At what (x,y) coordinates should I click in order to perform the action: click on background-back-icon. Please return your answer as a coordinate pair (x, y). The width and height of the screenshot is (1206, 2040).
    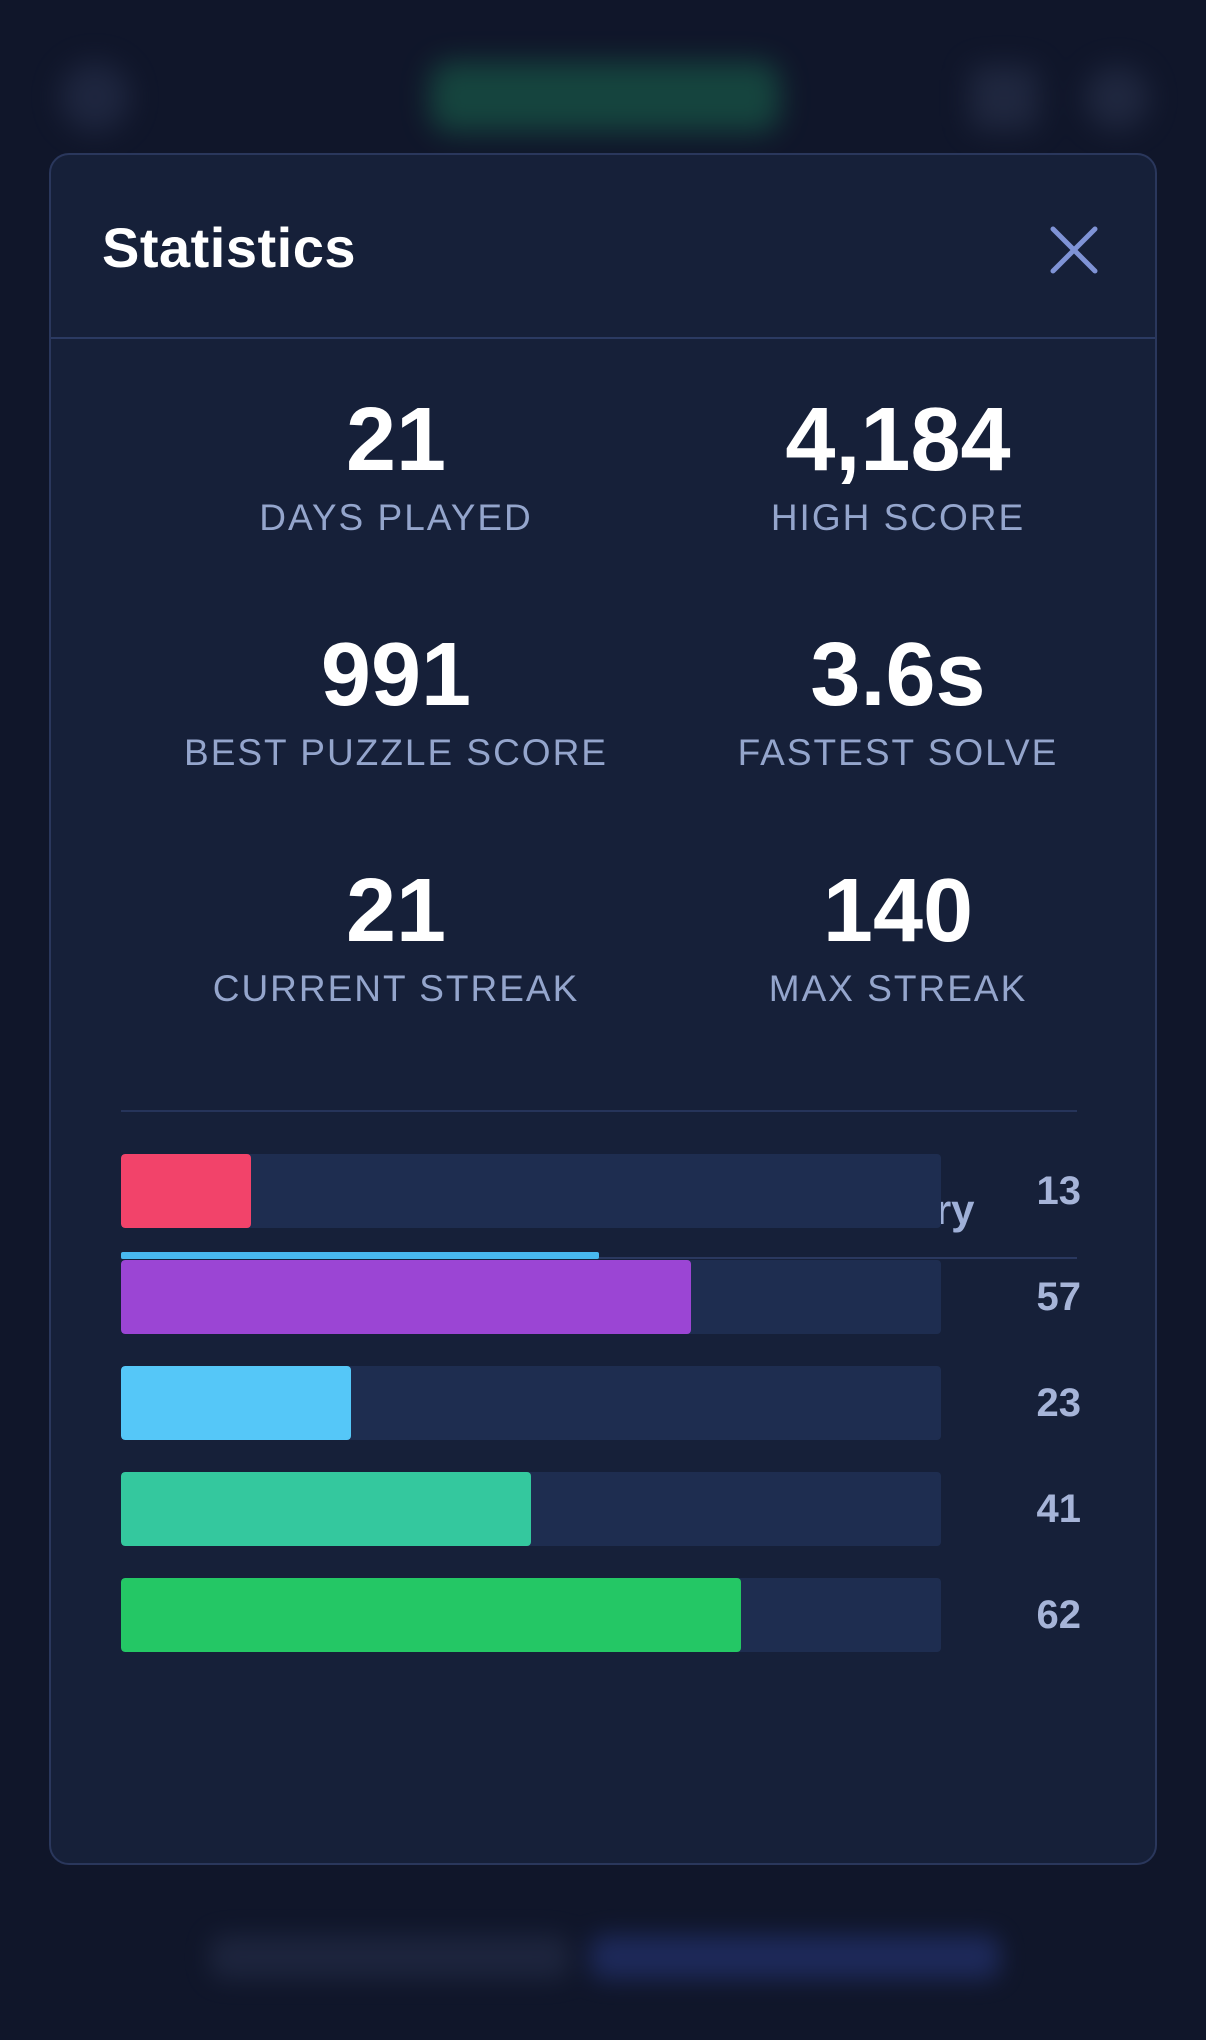
    Looking at the image, I should click on (95, 97).